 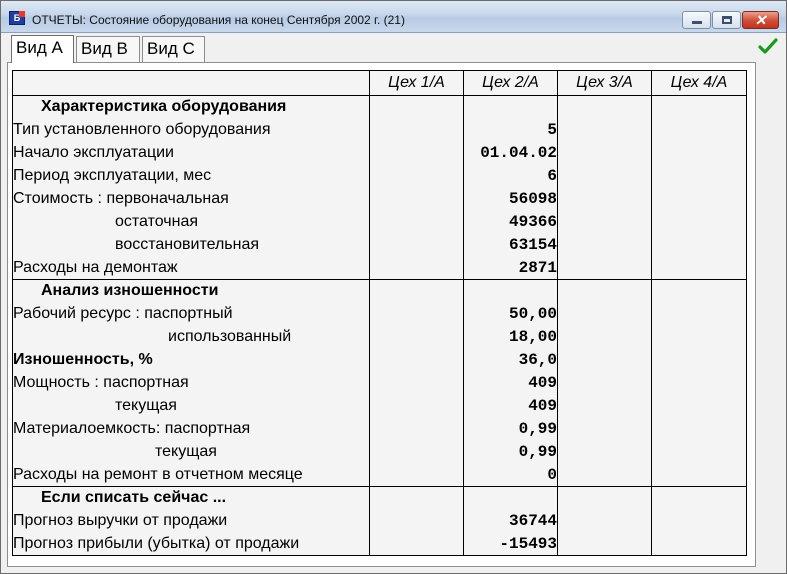 I want to click on table-row: Стоимость : первоначальная 56098, so click(x=379, y=199).